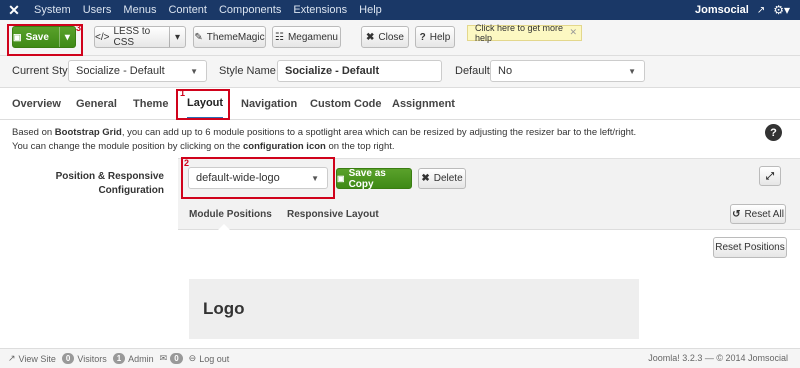 This screenshot has height=368, width=800. I want to click on current-style-value: Socialize - Default, so click(120, 71).